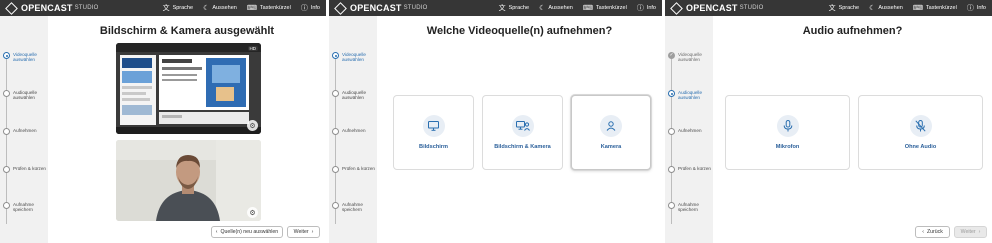 Image resolution: width=992 pixels, height=243 pixels. What do you see at coordinates (941, 8) in the screenshot?
I see `nav-shortcuts-label: Tastenkürzel` at bounding box center [941, 8].